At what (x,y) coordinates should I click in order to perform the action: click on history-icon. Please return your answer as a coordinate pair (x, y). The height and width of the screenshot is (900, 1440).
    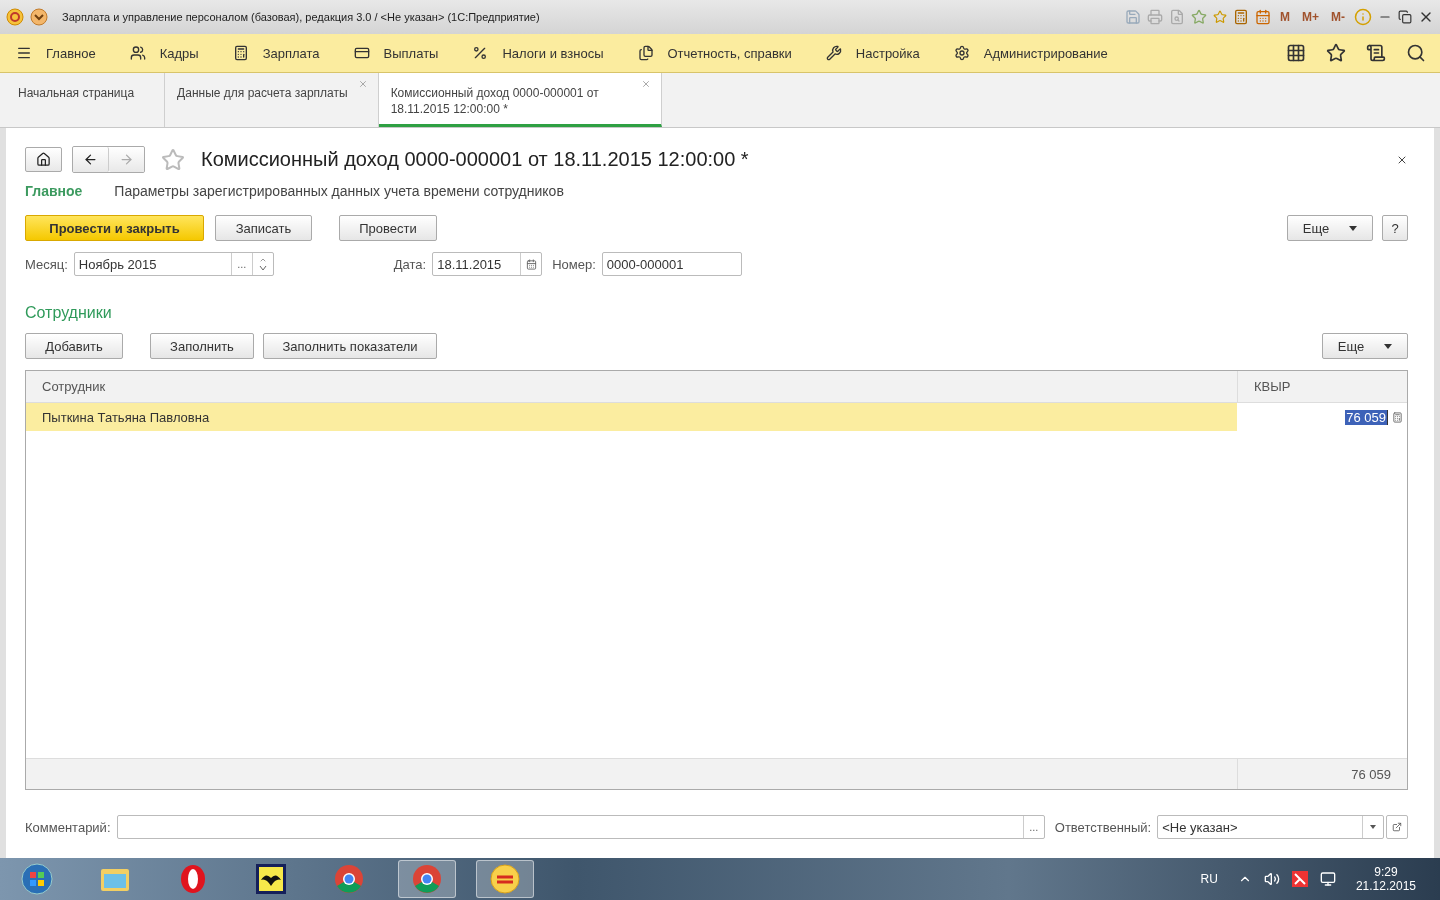
    Looking at the image, I should click on (1376, 53).